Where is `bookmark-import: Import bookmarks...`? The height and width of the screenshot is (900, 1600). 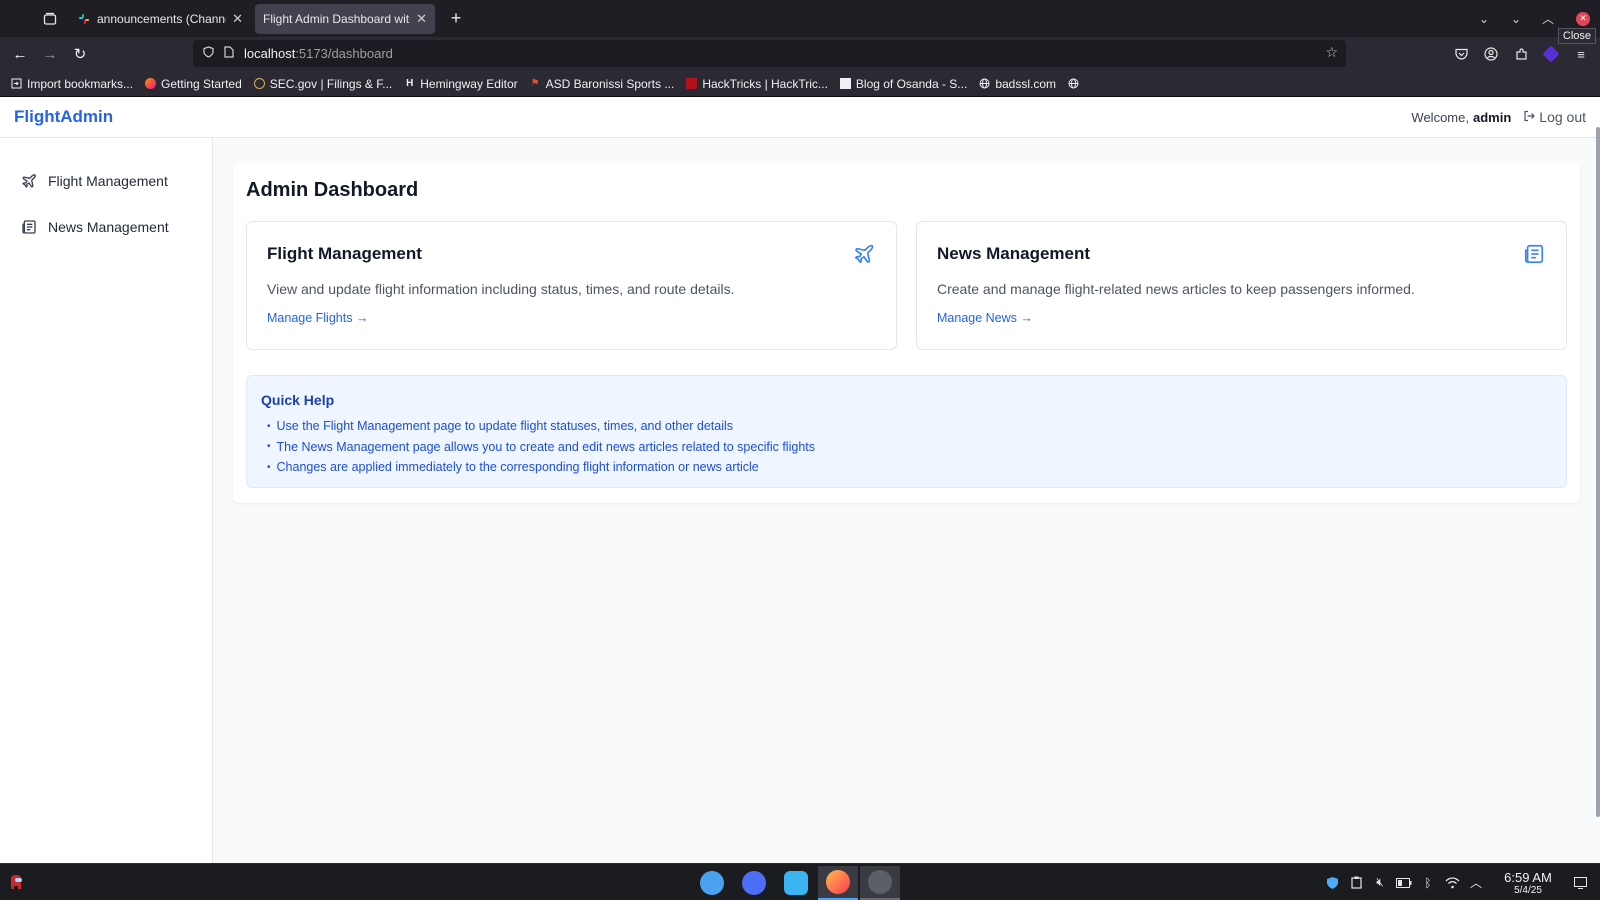 bookmark-import: Import bookmarks... is located at coordinates (71, 84).